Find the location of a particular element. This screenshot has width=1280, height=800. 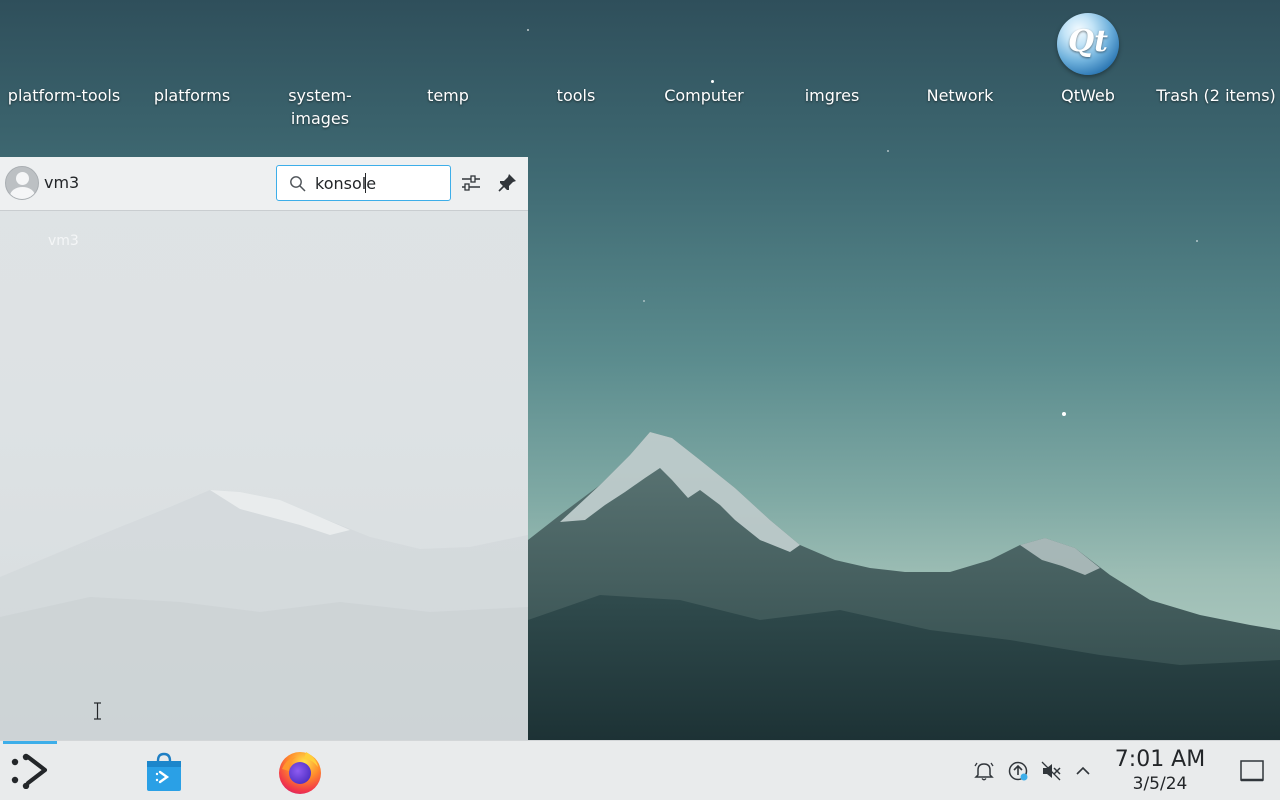

launcher-active-indicator is located at coordinates (30, 742).